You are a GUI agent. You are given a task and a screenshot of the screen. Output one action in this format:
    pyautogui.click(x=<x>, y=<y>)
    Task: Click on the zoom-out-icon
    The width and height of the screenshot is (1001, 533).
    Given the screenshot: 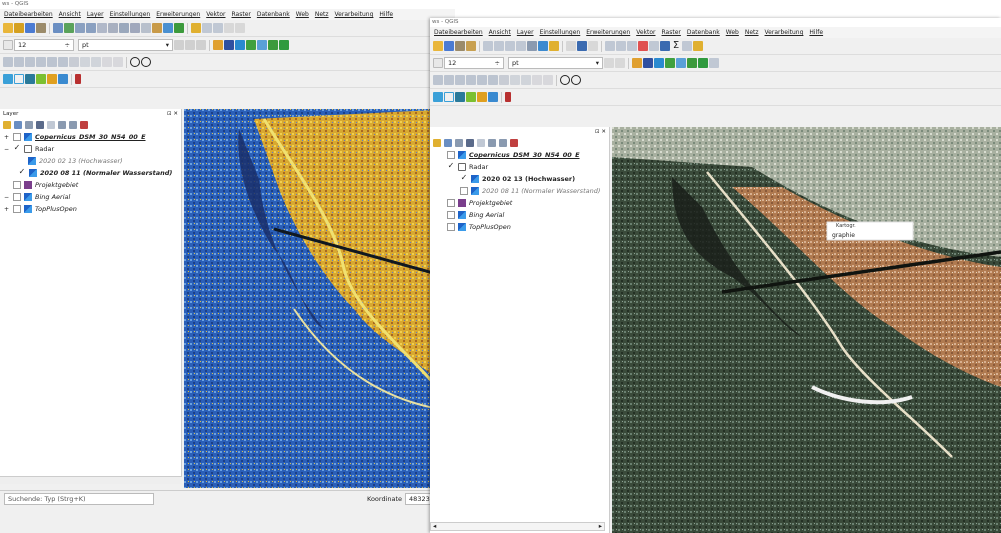 What is the action you would take?
    pyautogui.click(x=91, y=28)
    